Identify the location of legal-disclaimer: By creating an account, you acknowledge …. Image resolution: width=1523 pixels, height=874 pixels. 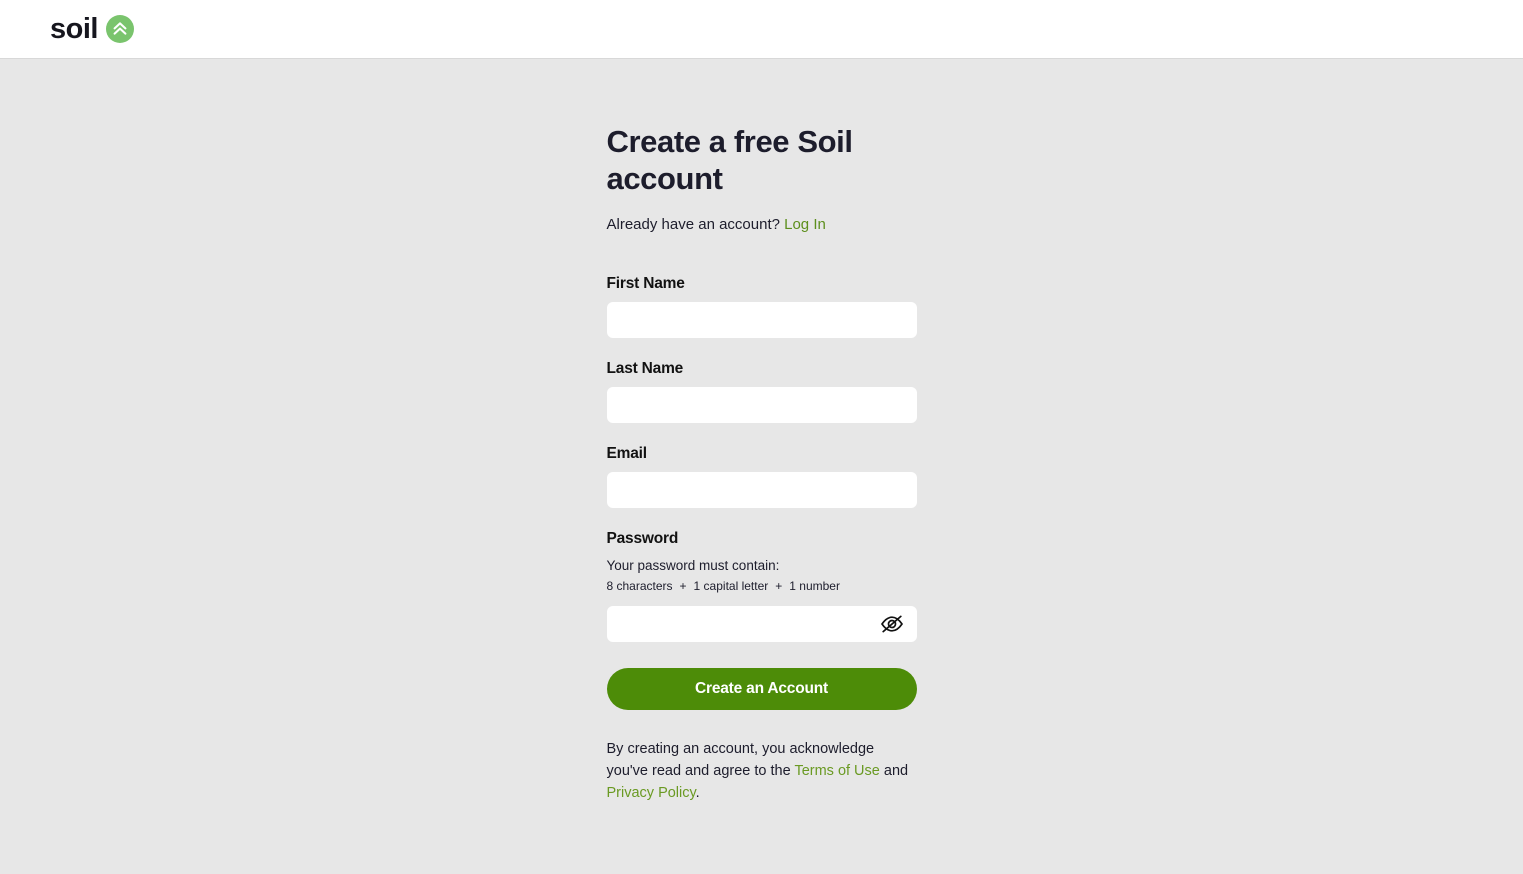
(762, 771).